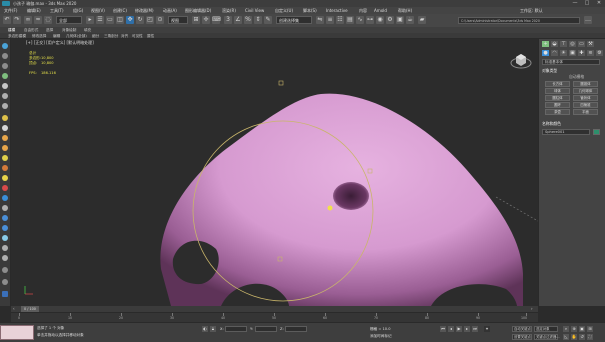  Describe the element at coordinates (5, 198) in the screenshot. I see `scene-explorer-icon` at that location.